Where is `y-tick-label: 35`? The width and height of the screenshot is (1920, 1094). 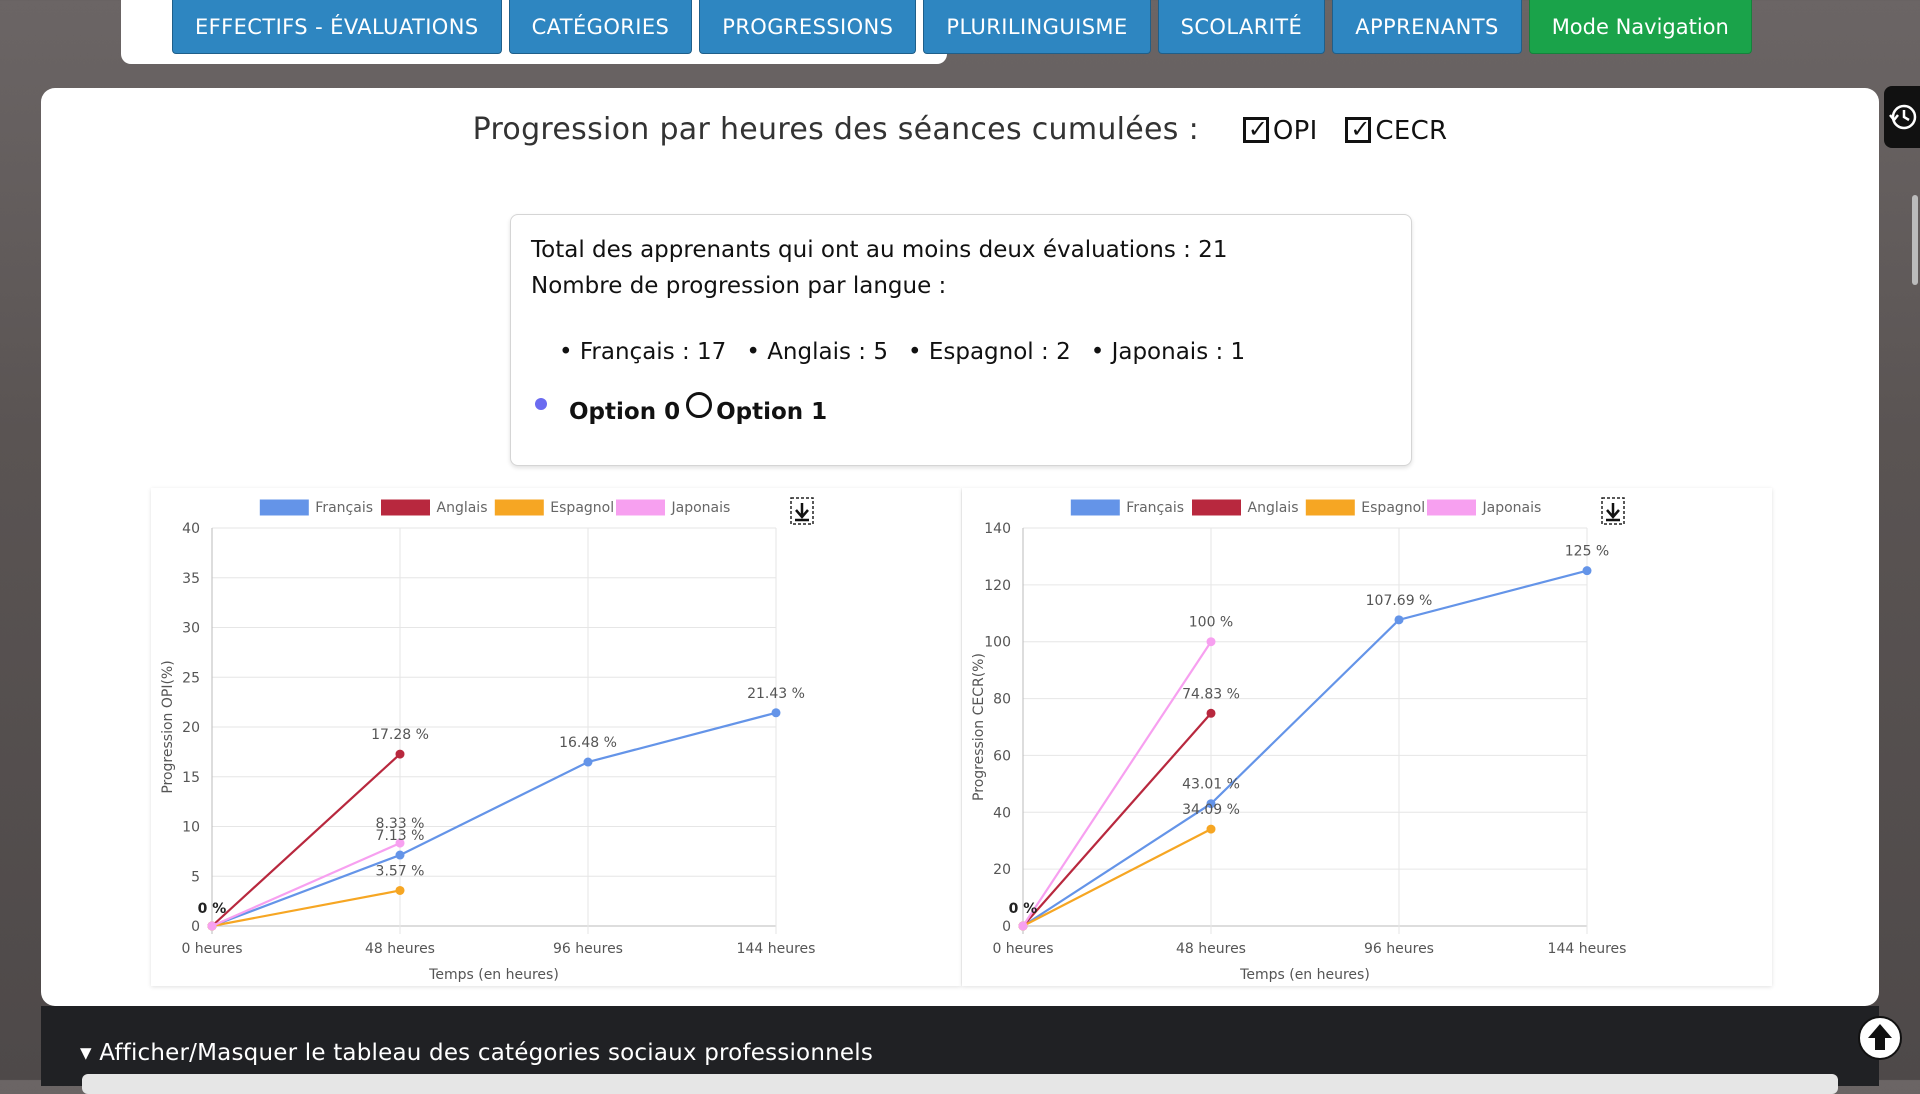
y-tick-label: 35 is located at coordinates (191, 579).